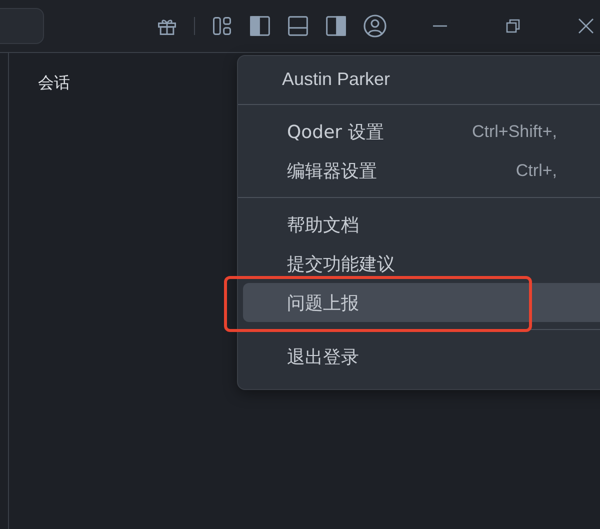  I want to click on bottom-panel-icon, so click(298, 26).